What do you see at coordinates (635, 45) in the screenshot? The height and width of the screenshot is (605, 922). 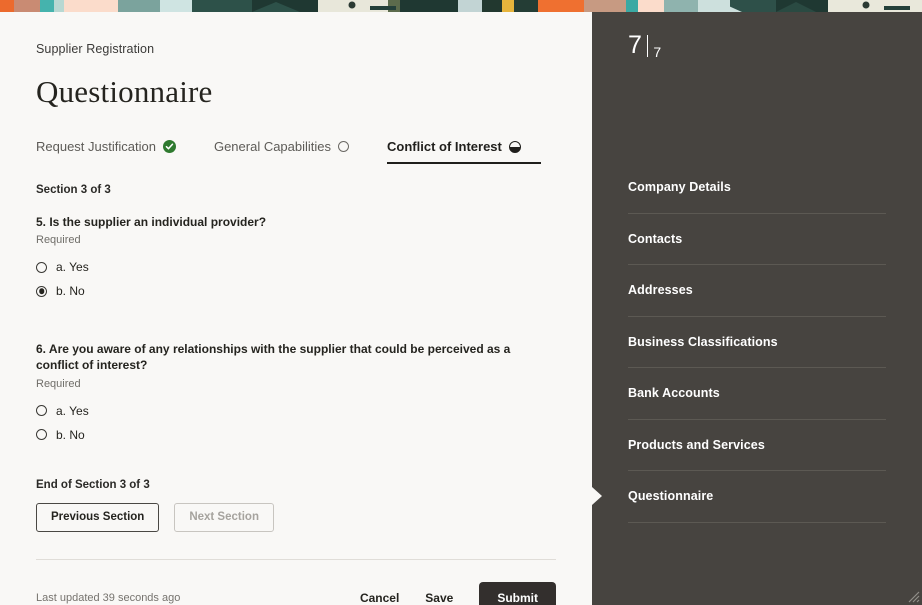 I see `progress-current-step: 7` at bounding box center [635, 45].